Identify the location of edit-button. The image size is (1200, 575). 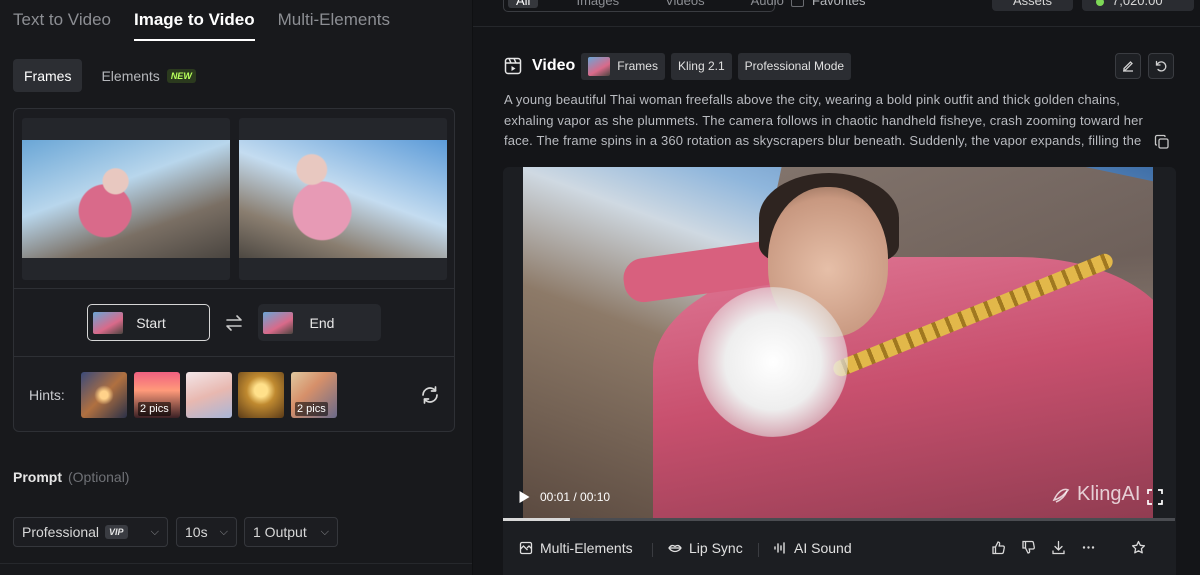
(1128, 66).